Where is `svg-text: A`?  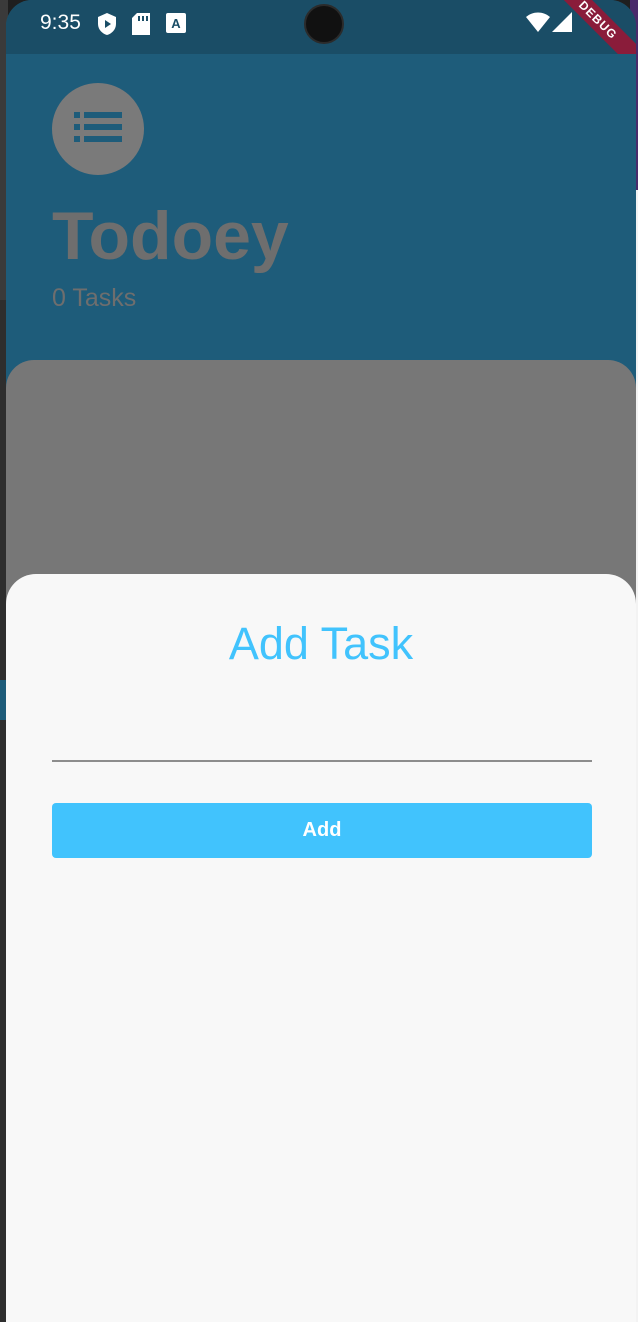
svg-text: A is located at coordinates (176, 23).